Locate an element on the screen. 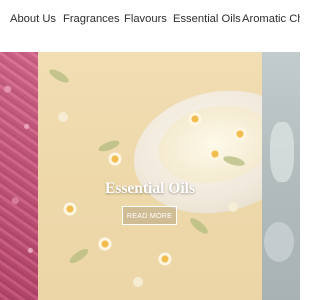 This screenshot has width=320, height=300. nav-item-essential-oils: Essential Oils is located at coordinates (207, 19).